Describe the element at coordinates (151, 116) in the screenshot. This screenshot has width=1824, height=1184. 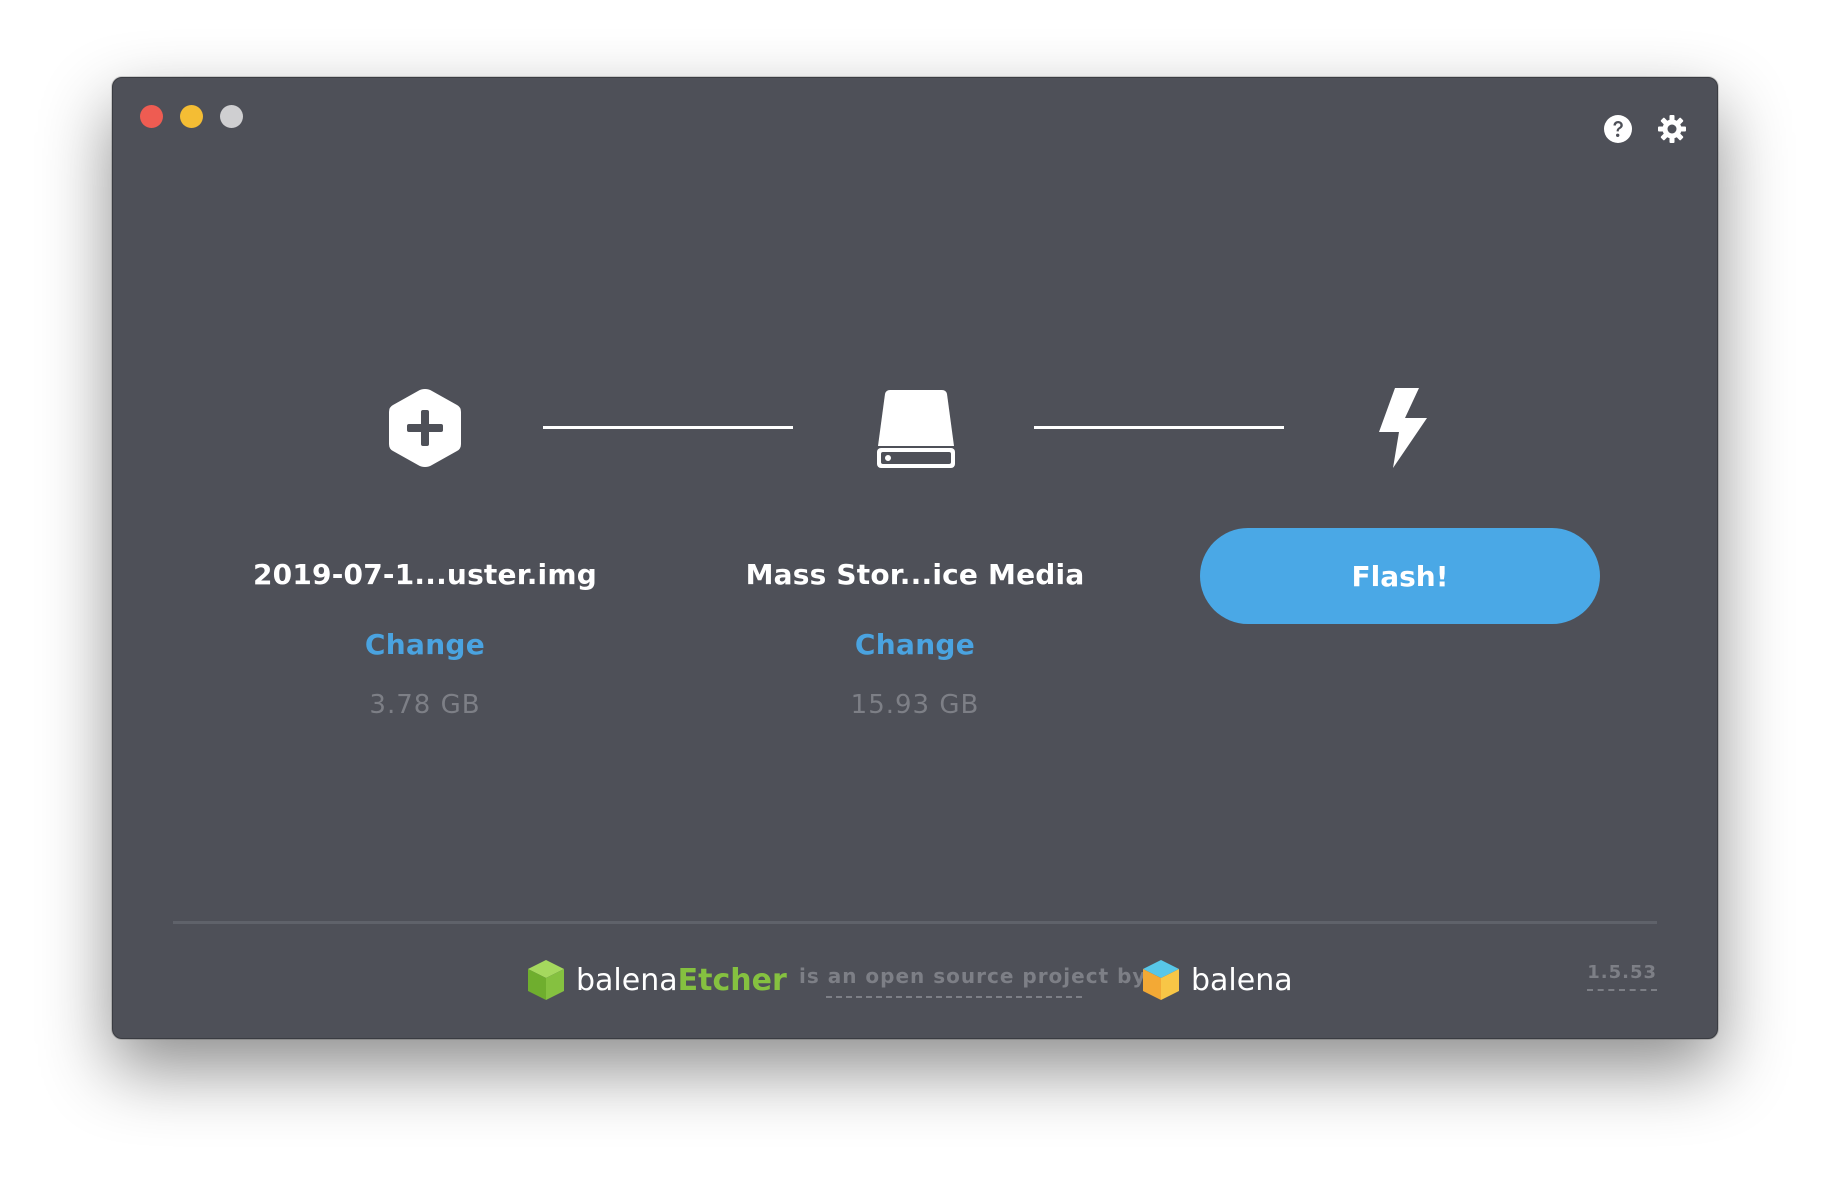
I see `close-window-button` at that location.